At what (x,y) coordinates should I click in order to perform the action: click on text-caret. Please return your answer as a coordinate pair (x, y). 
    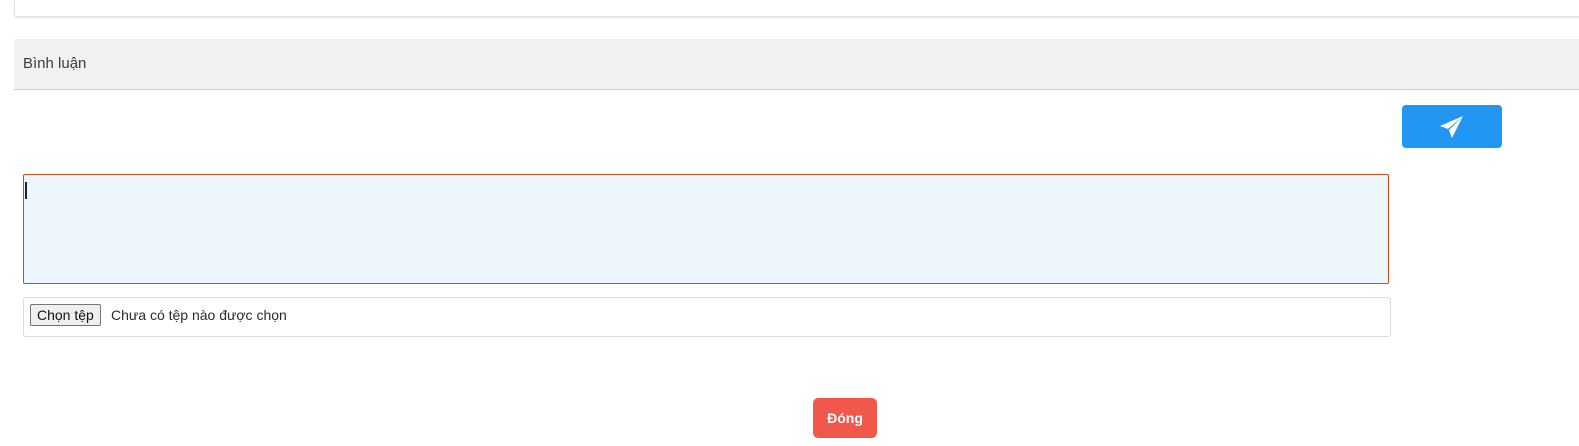
    Looking at the image, I should click on (26, 190).